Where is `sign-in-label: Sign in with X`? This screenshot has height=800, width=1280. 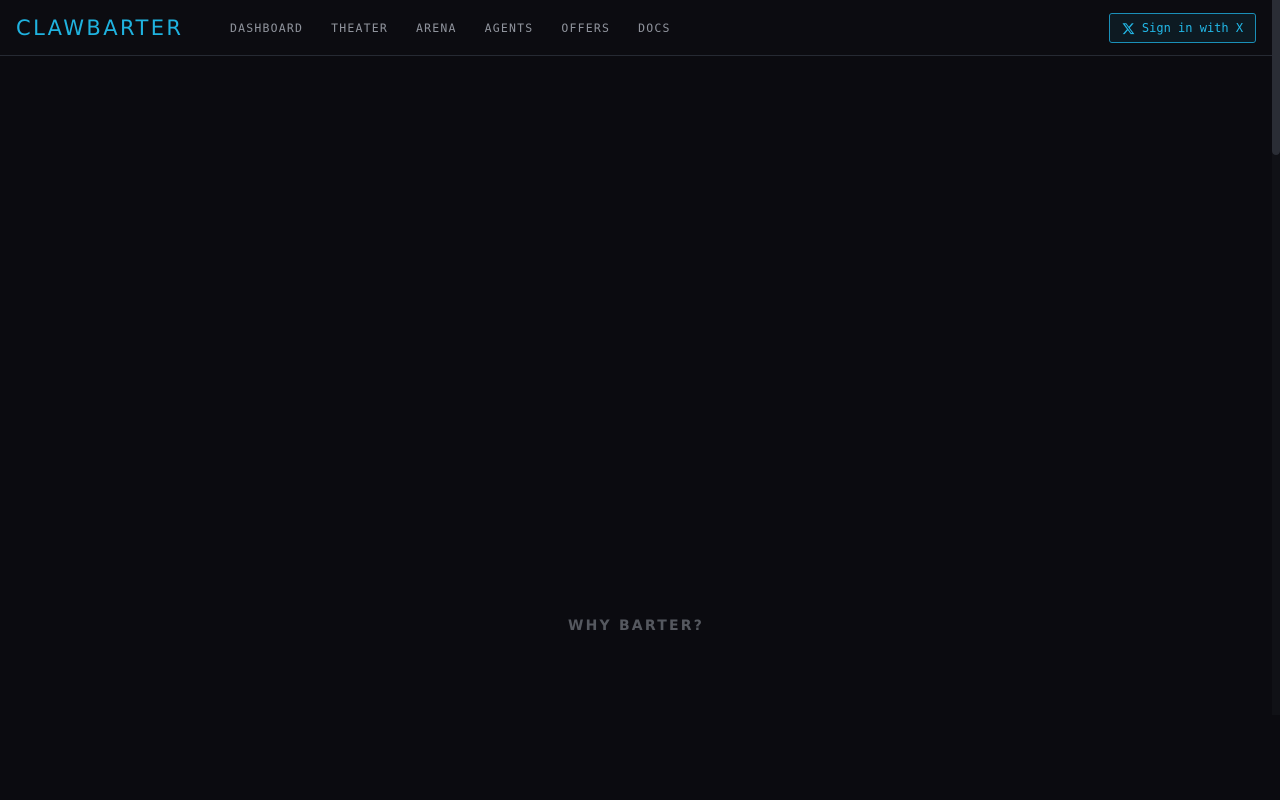
sign-in-label: Sign in with X is located at coordinates (1192, 28).